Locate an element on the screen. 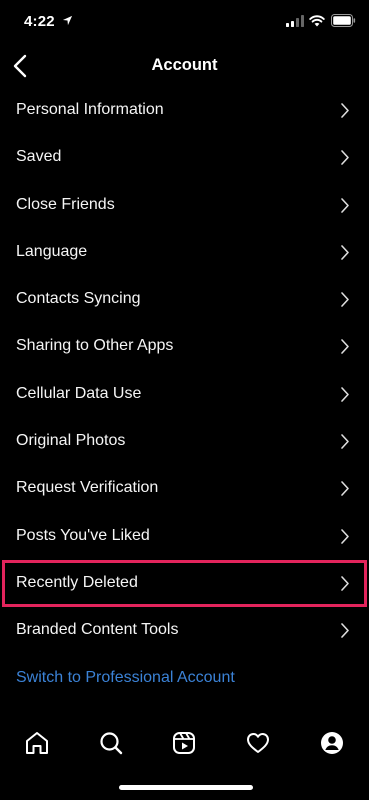 The width and height of the screenshot is (369, 800). menu-item-label: Close Friends is located at coordinates (65, 204).